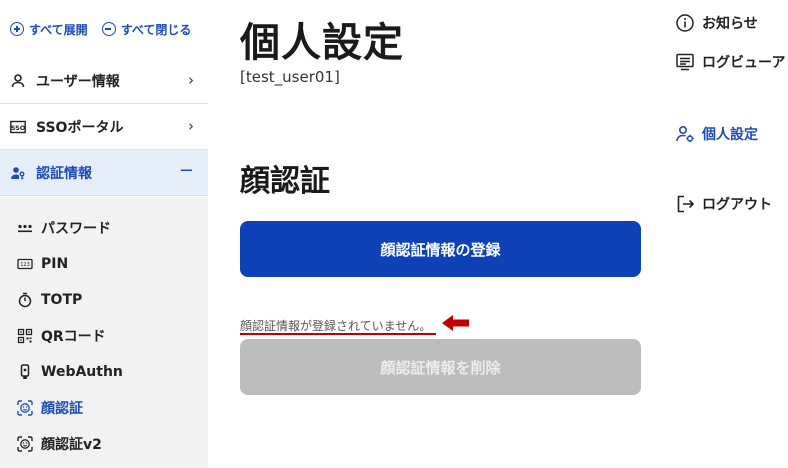  Describe the element at coordinates (285, 181) in the screenshot. I see `section-title: 顔認証` at that location.